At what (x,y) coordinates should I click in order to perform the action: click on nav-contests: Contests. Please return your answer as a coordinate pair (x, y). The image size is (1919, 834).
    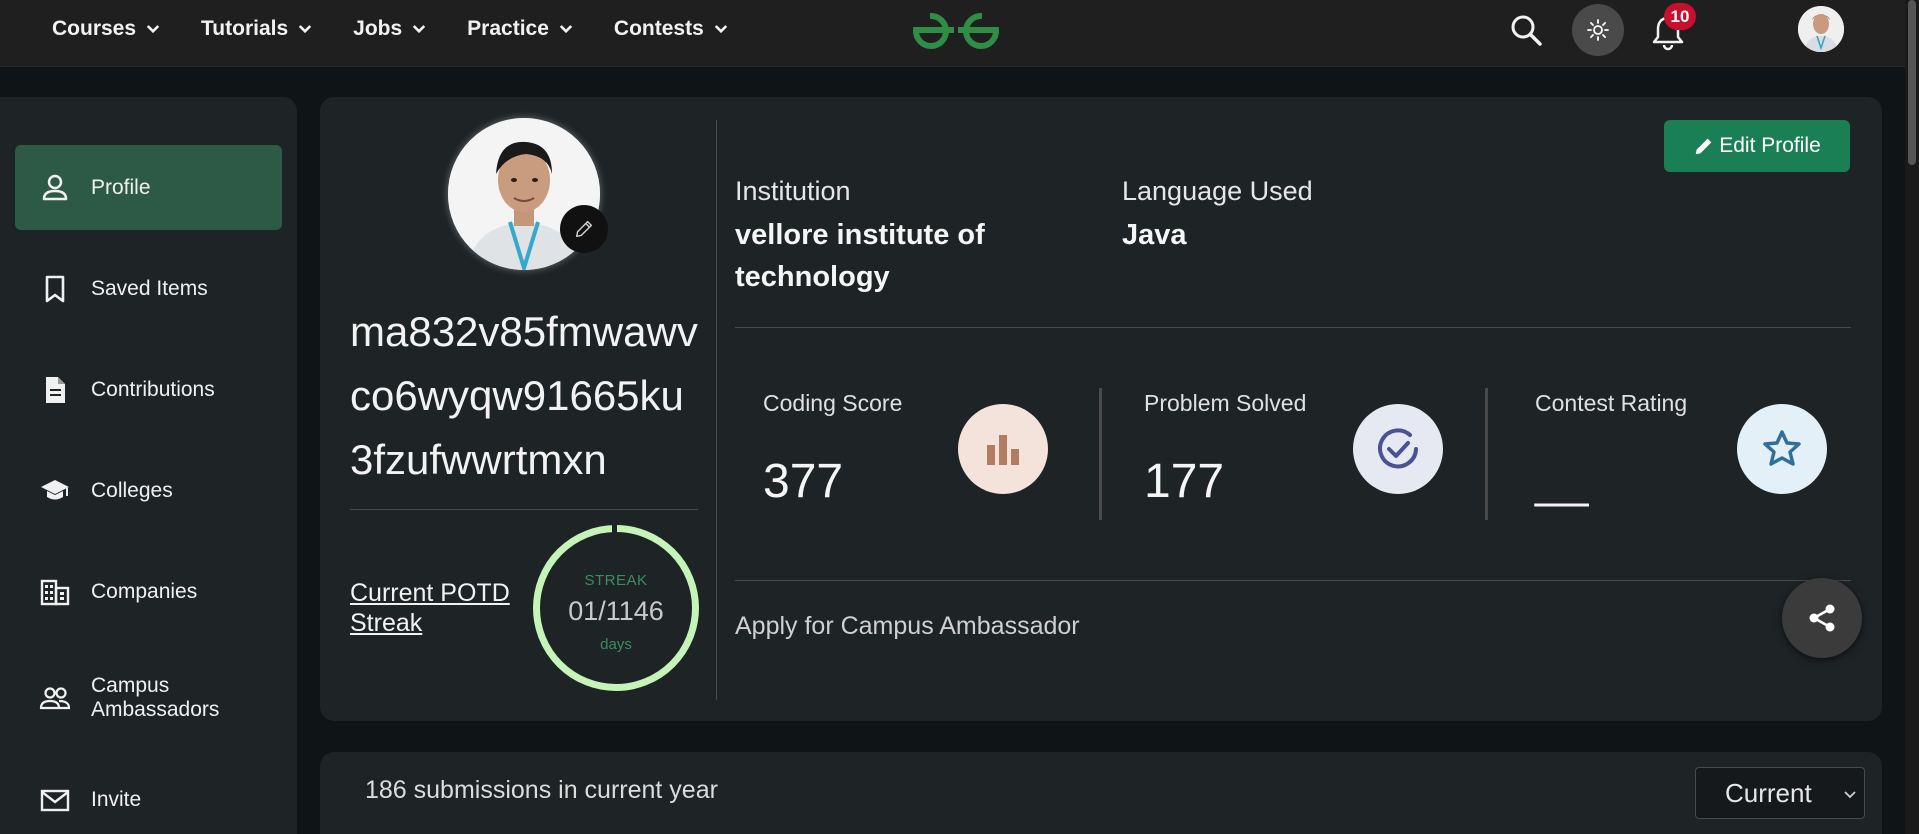
    Looking at the image, I should click on (672, 29).